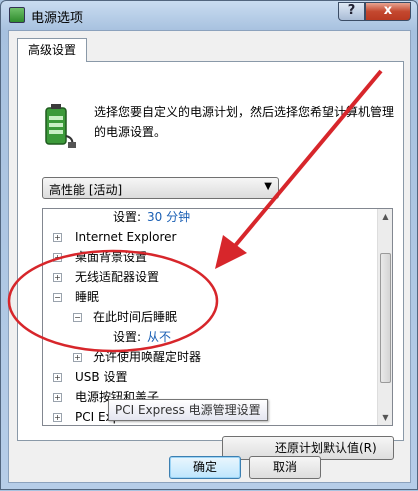  I want to click on power-plan-select: 高性能 [活动] ▼, so click(160, 188).